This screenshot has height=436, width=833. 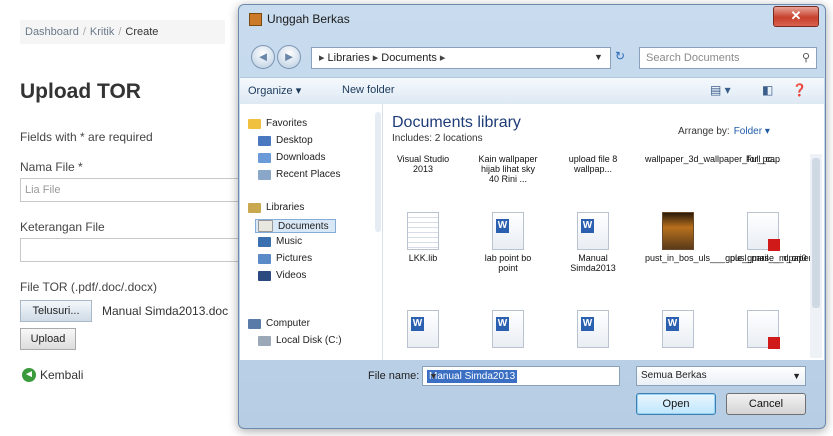 What do you see at coordinates (300, 340) in the screenshot?
I see `nav-local-disk: Local Disk (C:)` at bounding box center [300, 340].